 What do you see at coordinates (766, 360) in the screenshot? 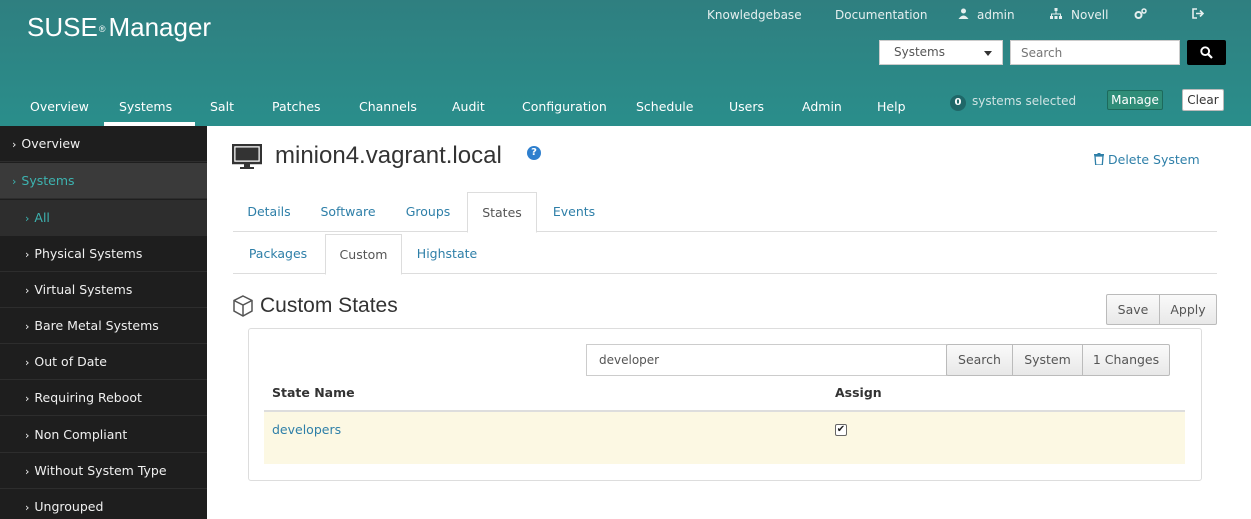
I see `state-search-input` at bounding box center [766, 360].